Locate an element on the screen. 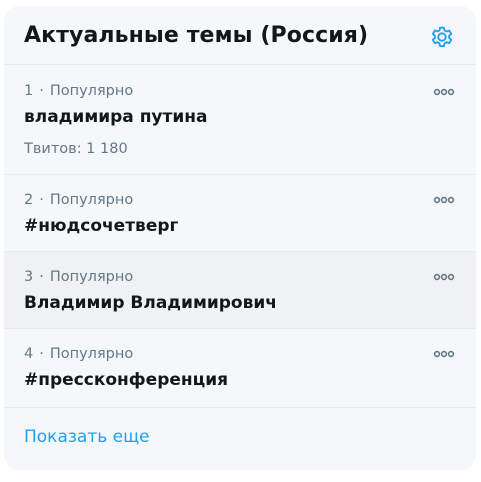  trend-name: #нюдсочетверг is located at coordinates (101, 226).